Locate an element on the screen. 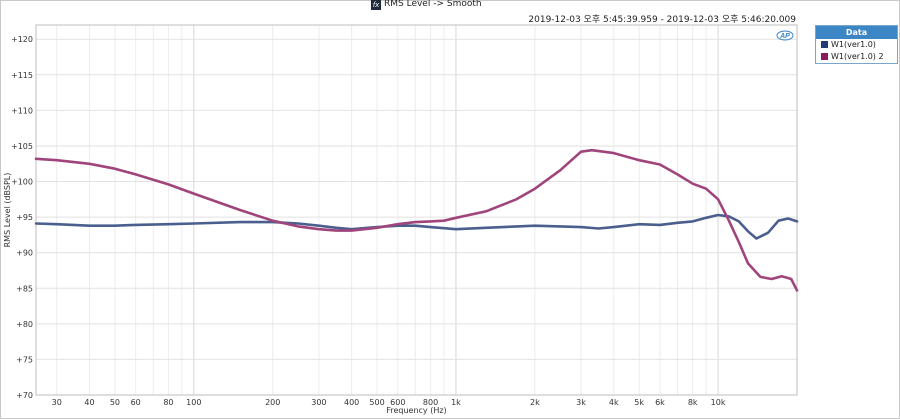 The width and height of the screenshot is (900, 419). x-tick-label: 200 is located at coordinates (272, 402).